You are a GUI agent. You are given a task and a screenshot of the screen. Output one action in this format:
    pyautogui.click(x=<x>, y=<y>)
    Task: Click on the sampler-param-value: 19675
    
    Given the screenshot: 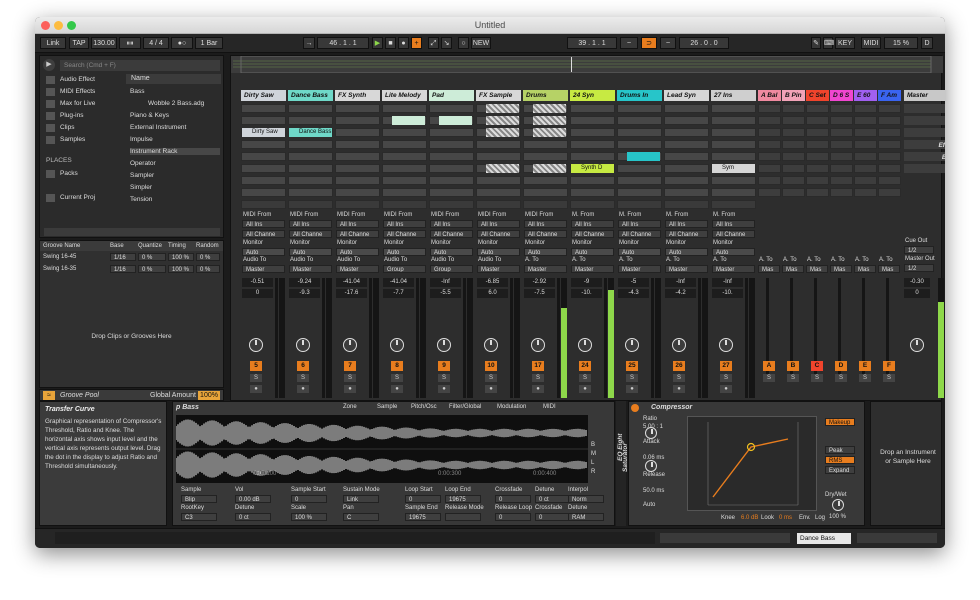 What is the action you would take?
    pyautogui.click(x=423, y=517)
    